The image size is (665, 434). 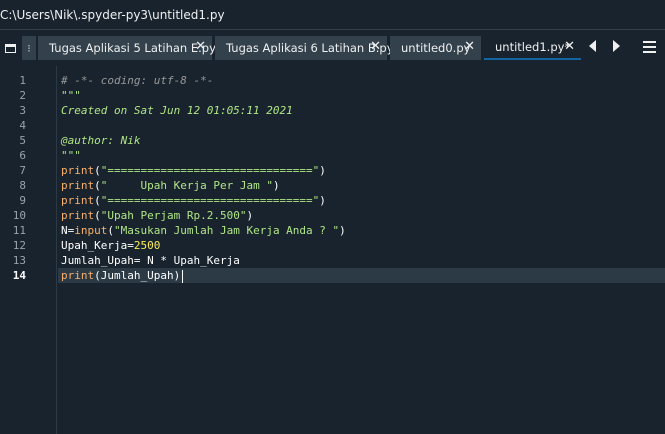 What do you see at coordinates (10, 48) in the screenshot?
I see `browse-tabs-icon` at bounding box center [10, 48].